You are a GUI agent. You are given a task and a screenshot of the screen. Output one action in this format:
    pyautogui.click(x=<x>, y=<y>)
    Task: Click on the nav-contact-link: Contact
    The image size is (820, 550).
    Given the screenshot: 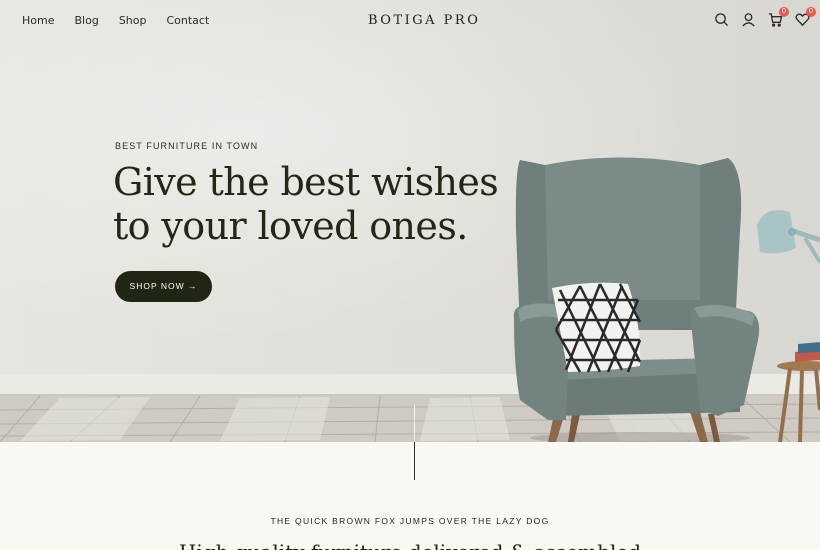 What is the action you would take?
    pyautogui.click(x=187, y=20)
    